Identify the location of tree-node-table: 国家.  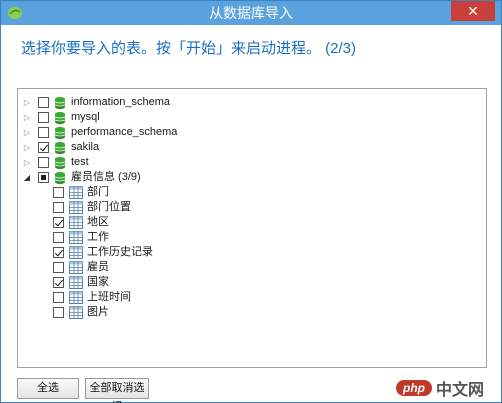
(81, 282).